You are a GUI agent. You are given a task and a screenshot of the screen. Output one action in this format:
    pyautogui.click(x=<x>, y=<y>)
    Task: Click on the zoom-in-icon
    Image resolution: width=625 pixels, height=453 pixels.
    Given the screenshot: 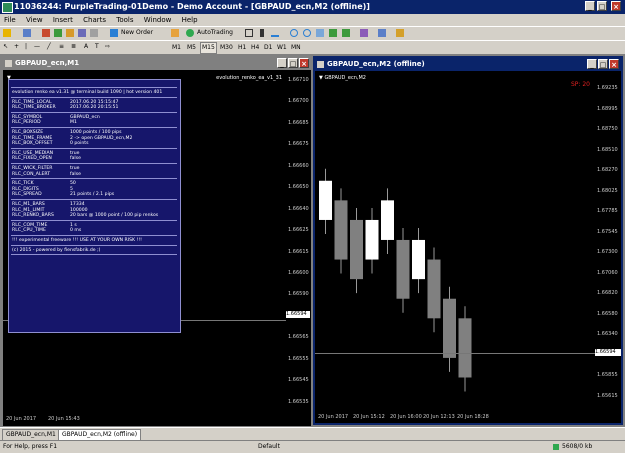 What is the action you would take?
    pyautogui.click(x=294, y=33)
    